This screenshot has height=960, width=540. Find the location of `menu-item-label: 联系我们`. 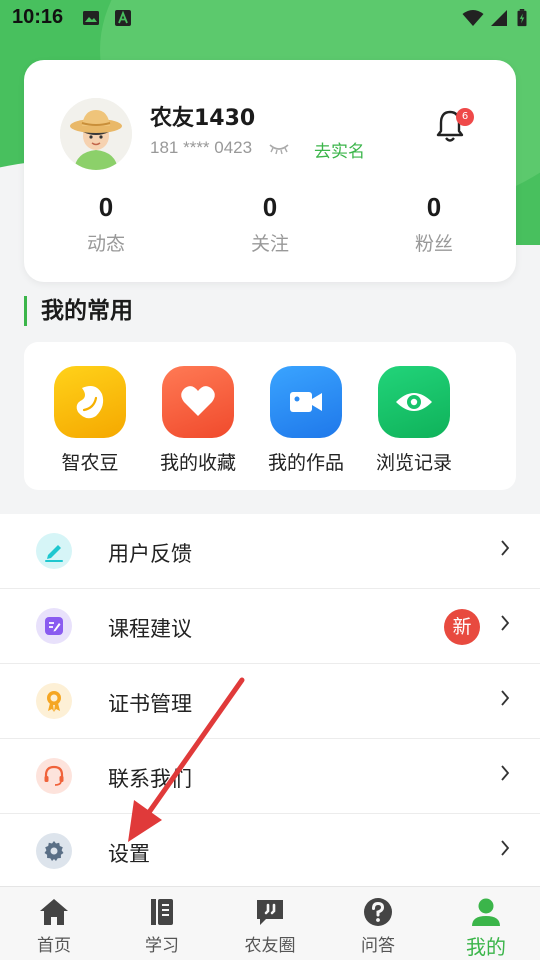

menu-item-label: 联系我们 is located at coordinates (150, 779).